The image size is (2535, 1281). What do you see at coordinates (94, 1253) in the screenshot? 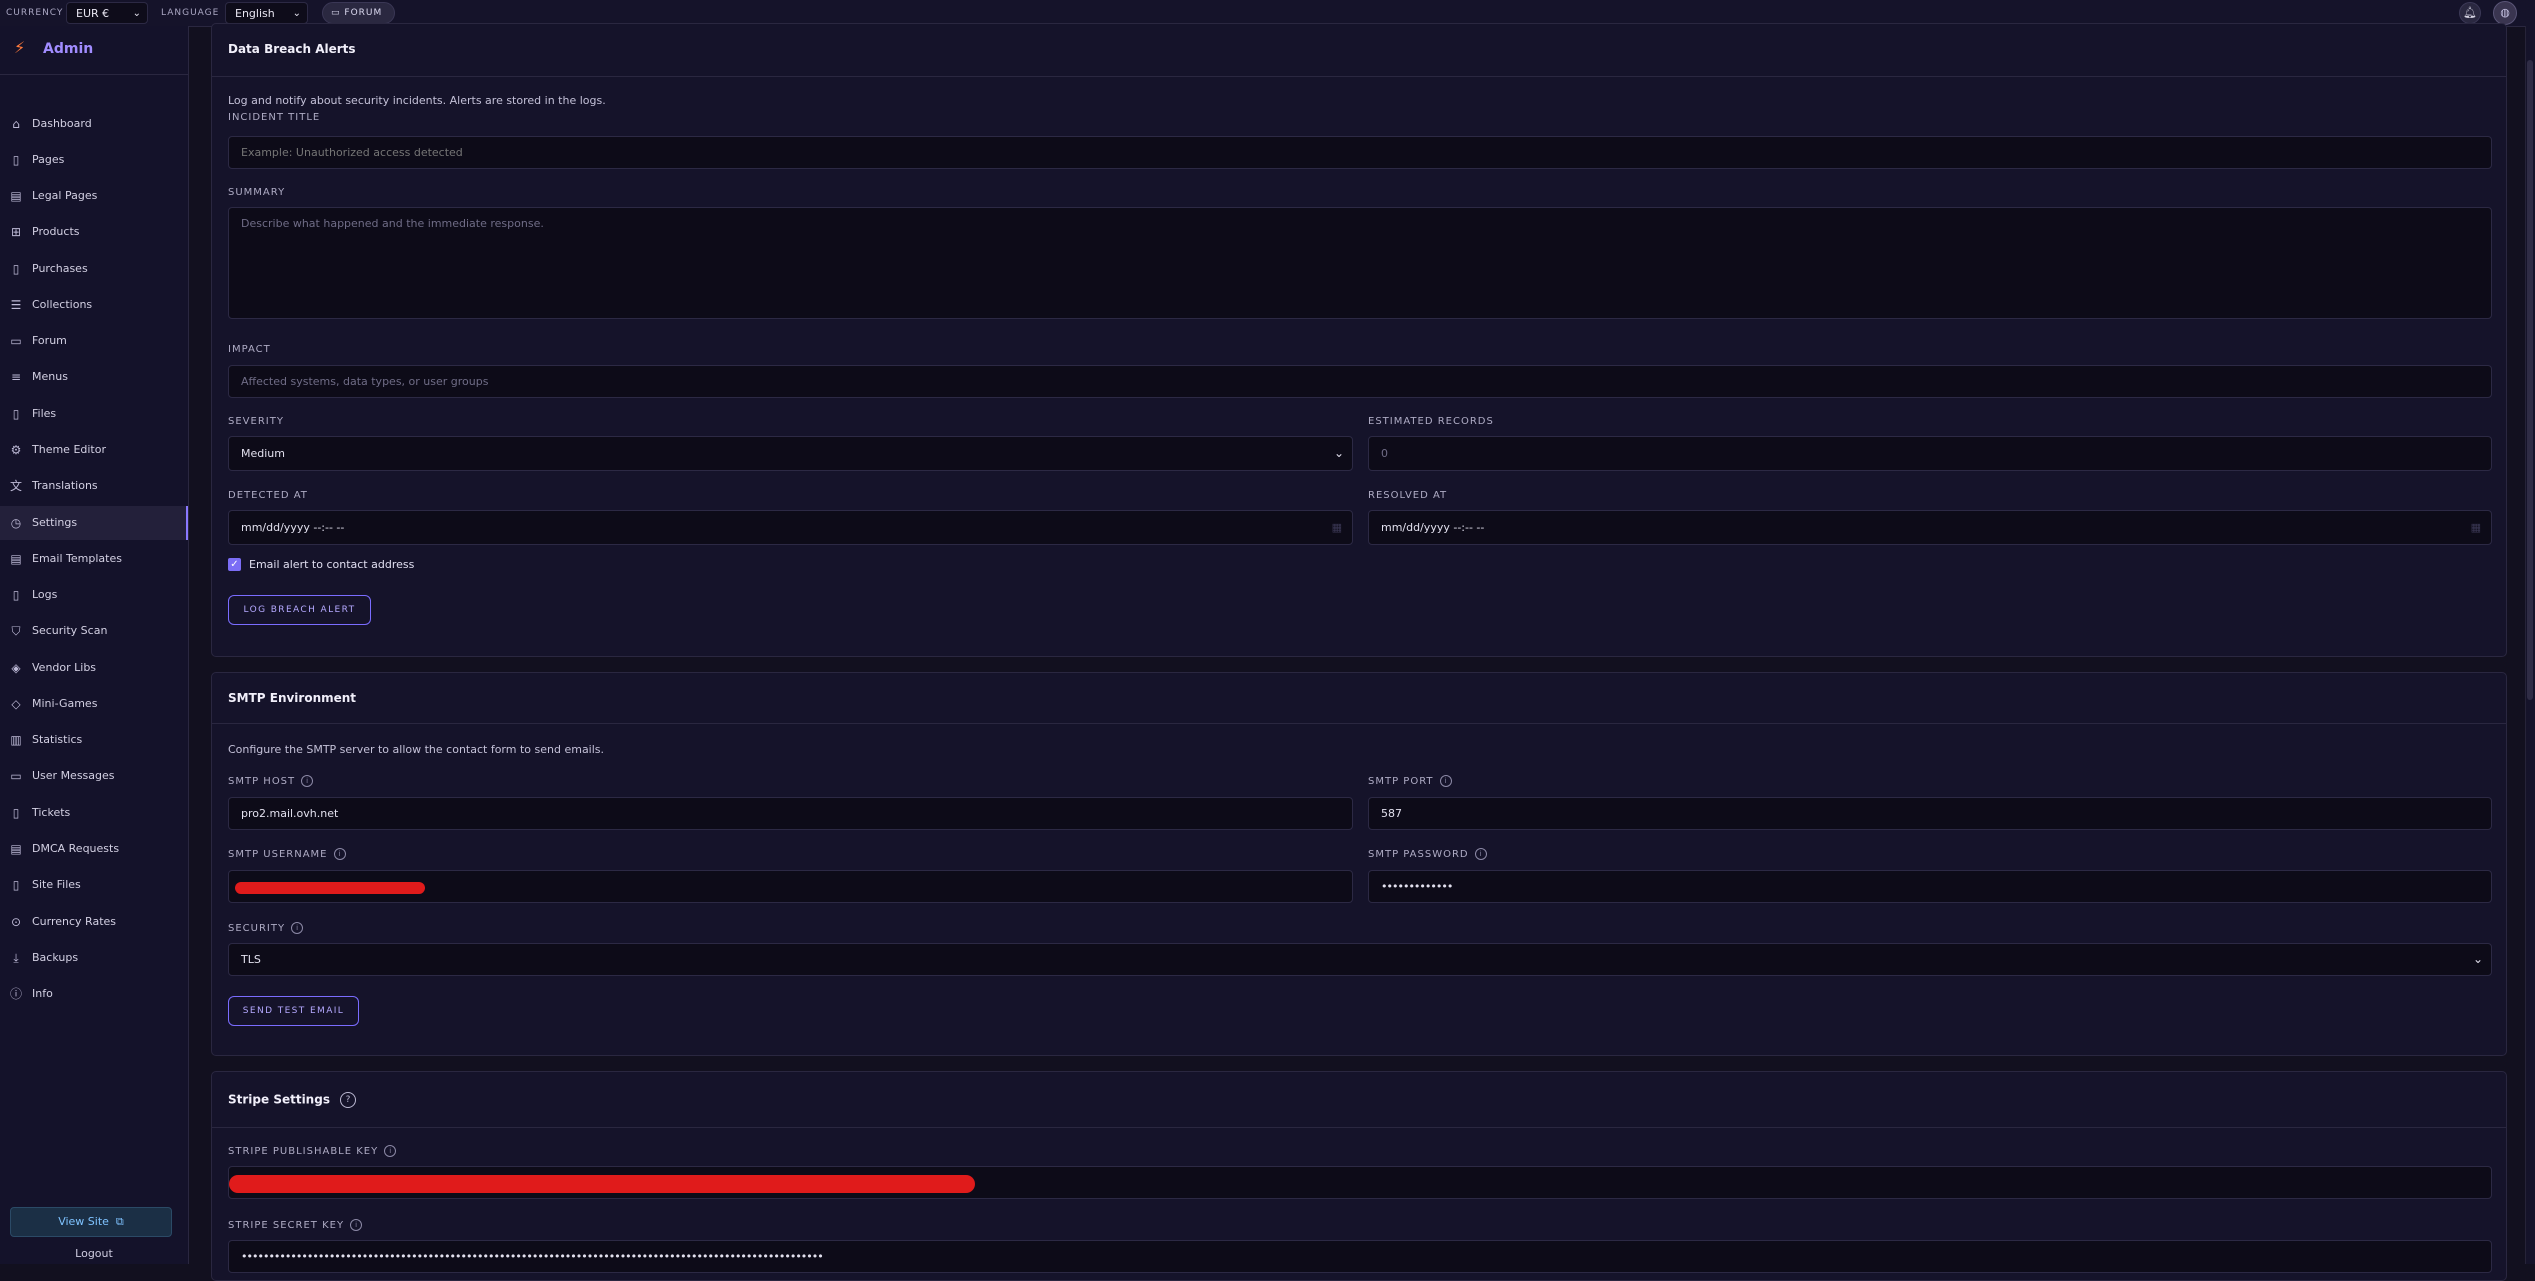
I see `logout-link: Logout` at bounding box center [94, 1253].